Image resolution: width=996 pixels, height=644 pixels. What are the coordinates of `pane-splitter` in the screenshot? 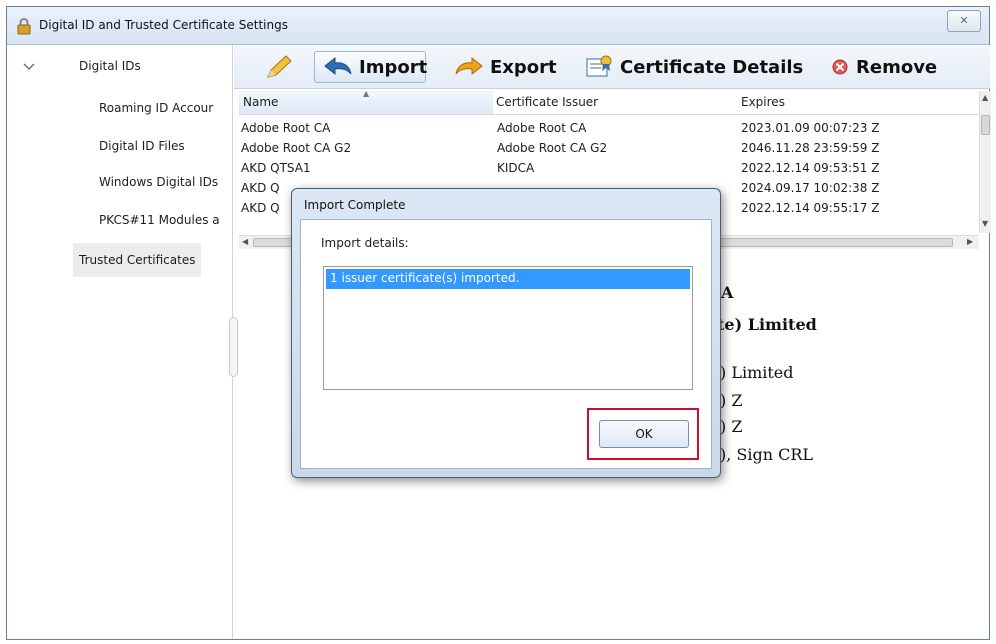 It's located at (233, 347).